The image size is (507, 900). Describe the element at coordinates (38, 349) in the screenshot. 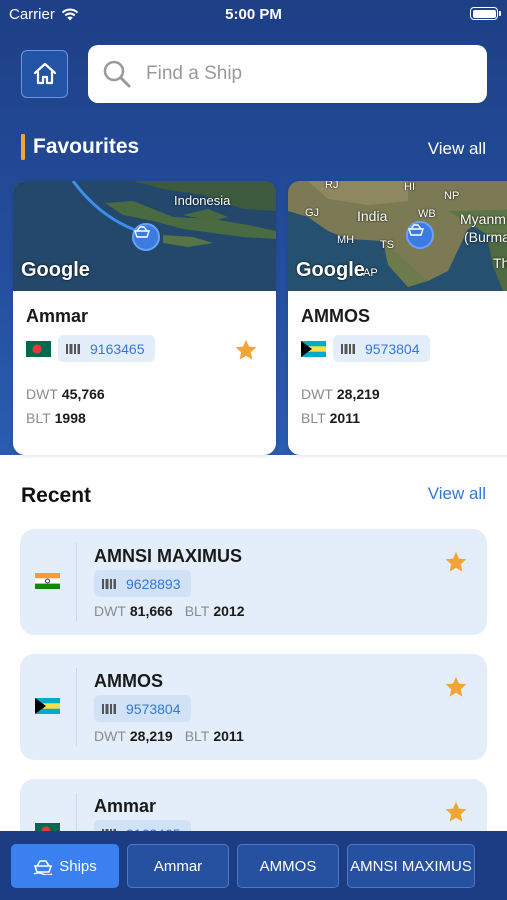

I see `bangladesh-flag-icon` at that location.